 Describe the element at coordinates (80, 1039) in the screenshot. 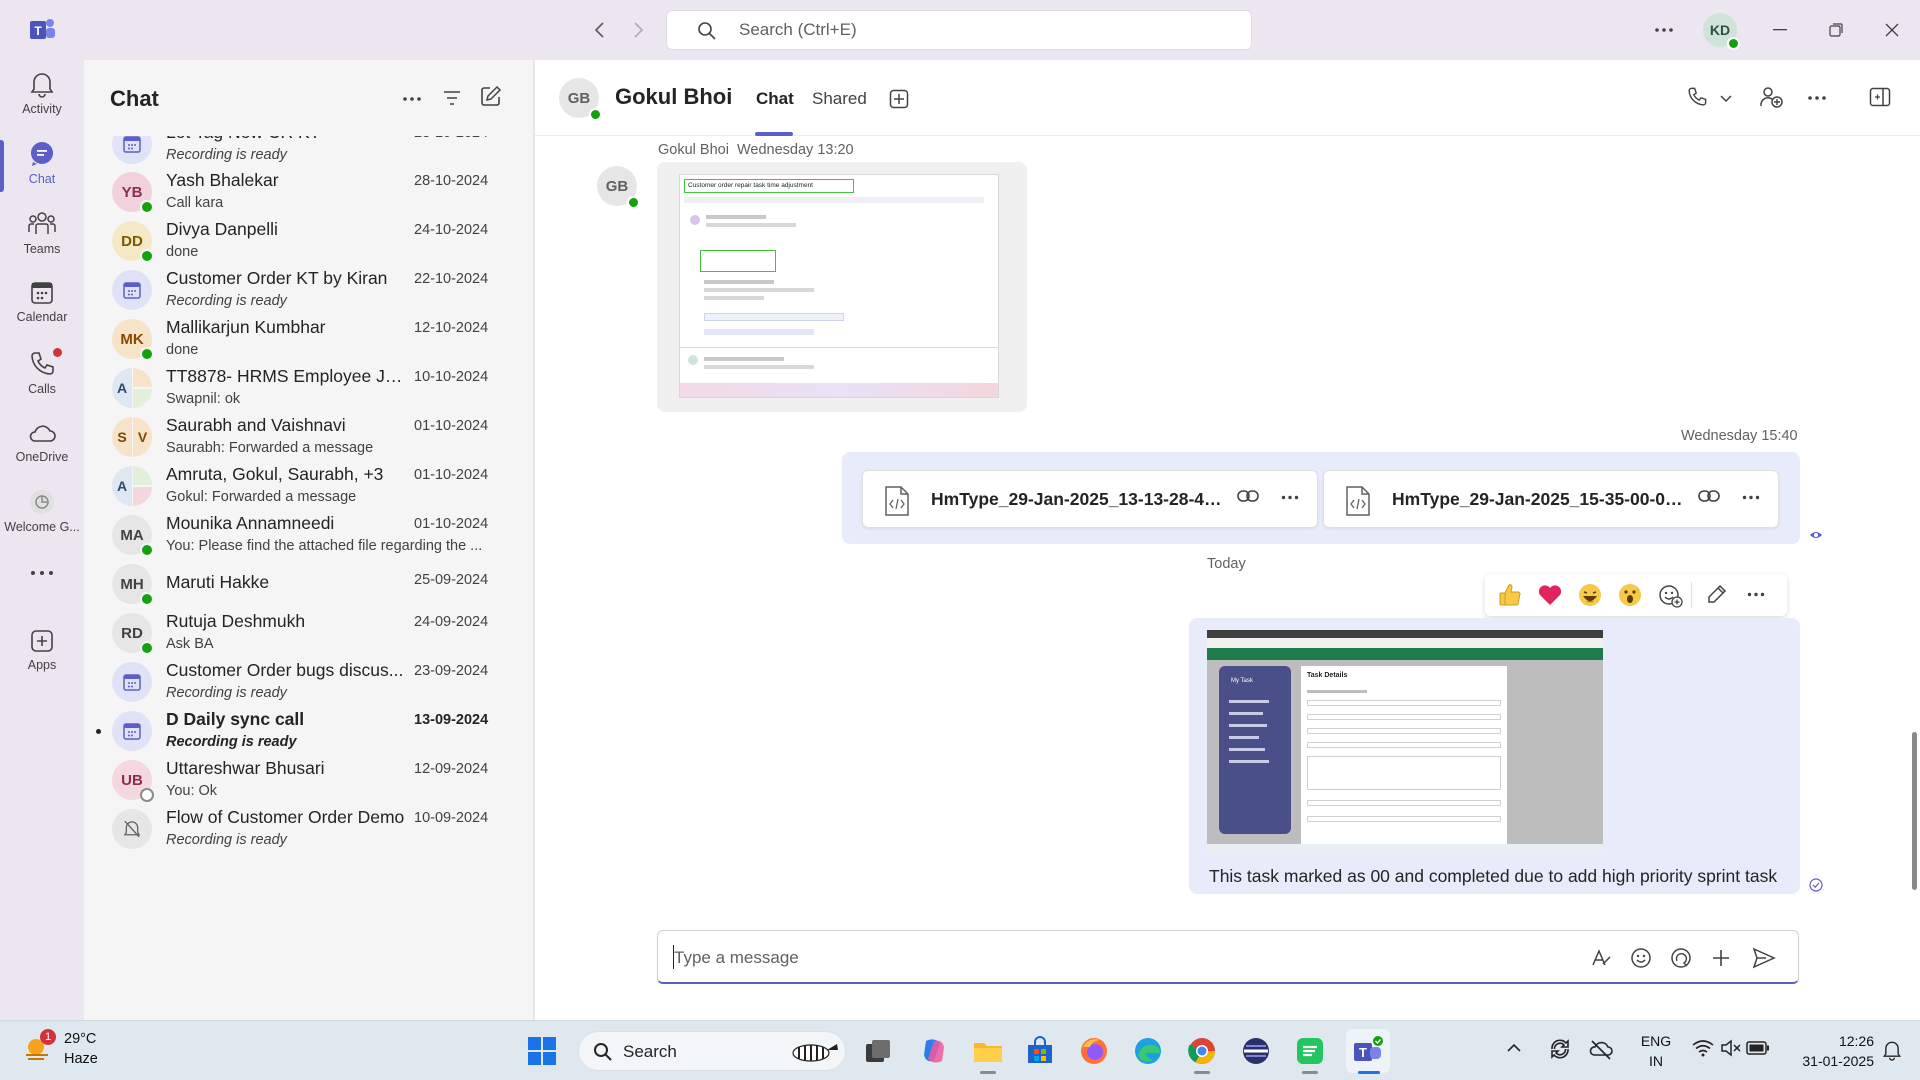

I see `weather-temp: 29°C` at that location.